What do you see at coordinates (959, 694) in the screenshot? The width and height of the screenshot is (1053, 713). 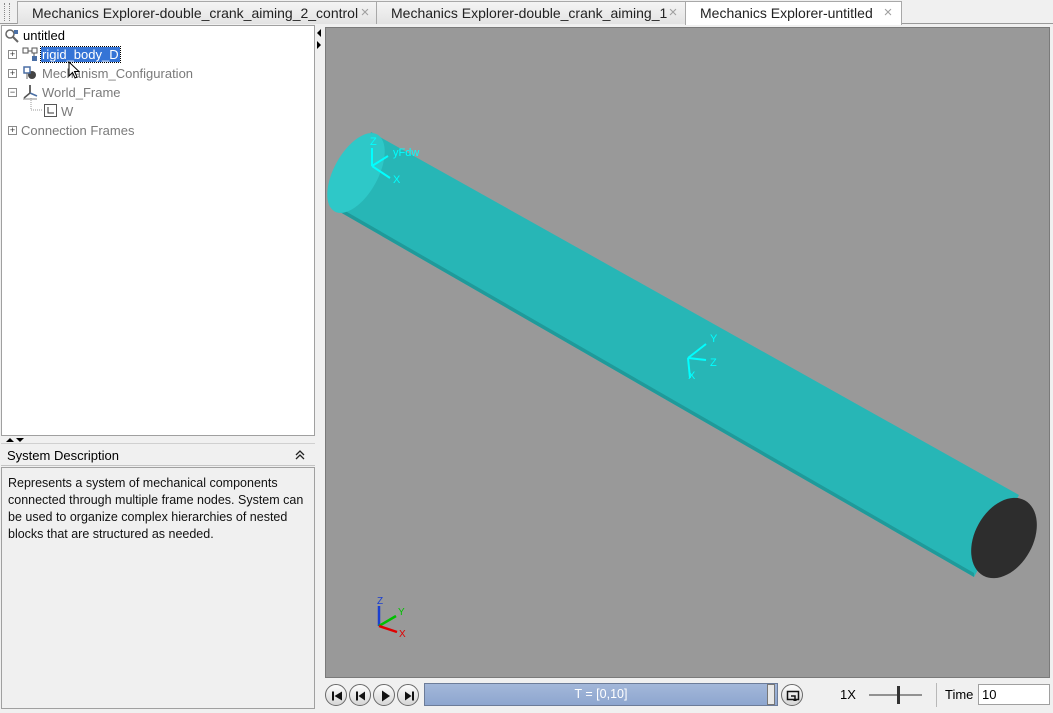 I see `time-label: Time` at bounding box center [959, 694].